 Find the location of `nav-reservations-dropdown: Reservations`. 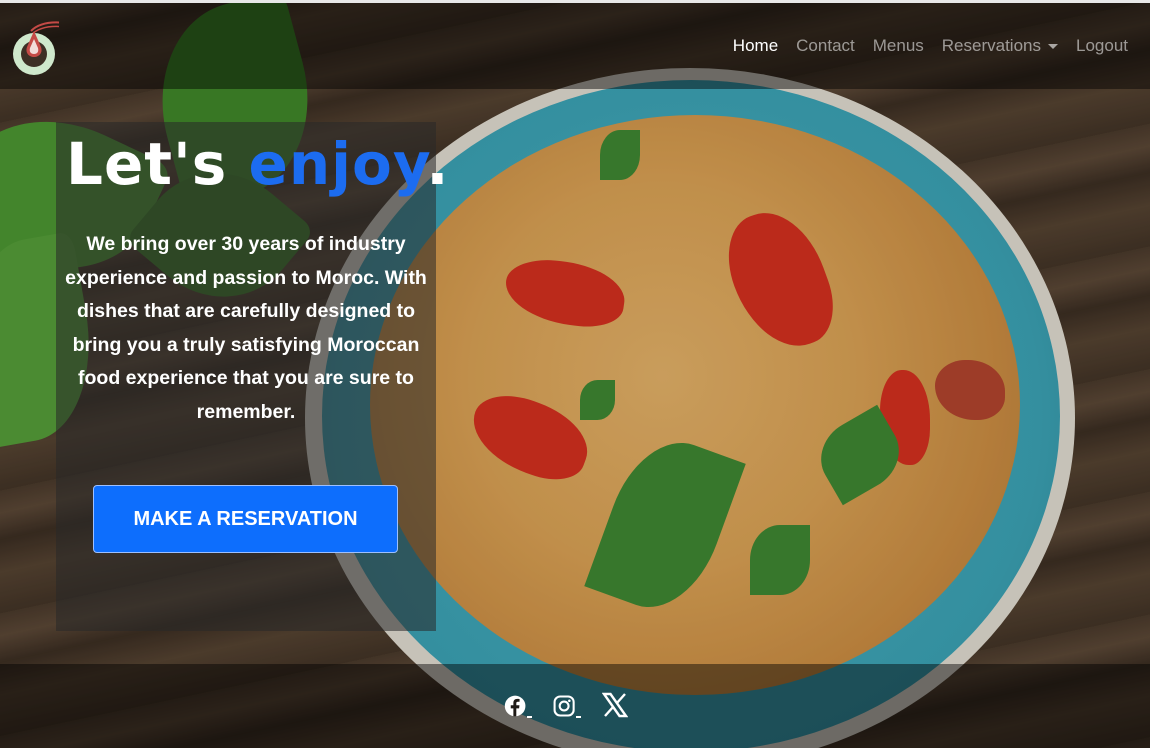

nav-reservations-dropdown: Reservations is located at coordinates (1000, 46).